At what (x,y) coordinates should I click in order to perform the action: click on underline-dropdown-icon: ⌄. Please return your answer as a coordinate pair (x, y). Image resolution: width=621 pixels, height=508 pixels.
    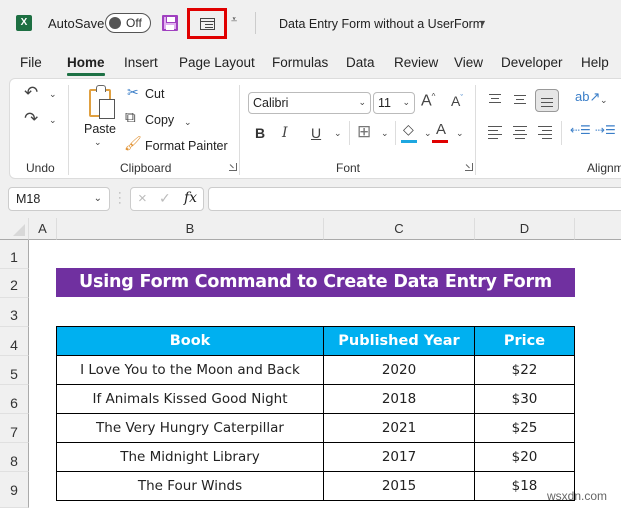
    Looking at the image, I should click on (338, 133).